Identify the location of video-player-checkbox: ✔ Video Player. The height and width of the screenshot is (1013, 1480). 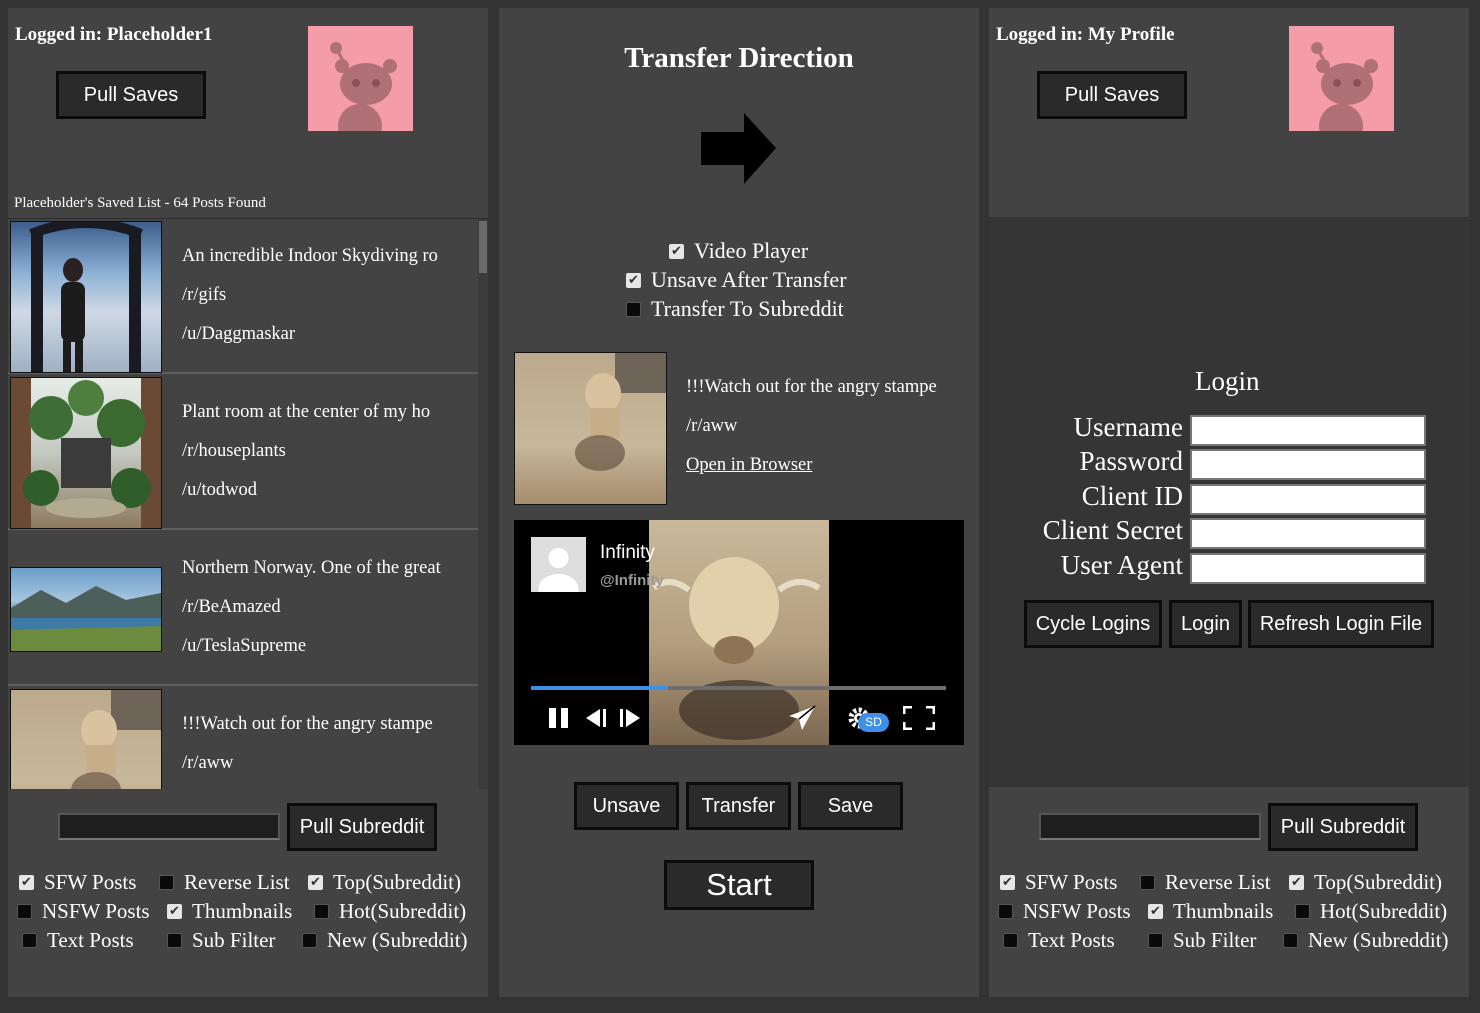
(738, 251).